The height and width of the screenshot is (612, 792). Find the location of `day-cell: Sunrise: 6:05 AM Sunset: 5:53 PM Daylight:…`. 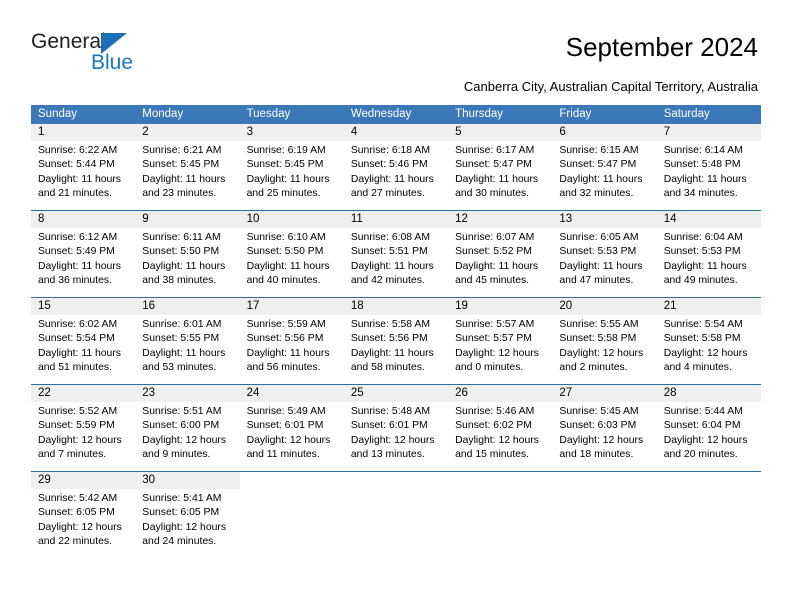

day-cell: Sunrise: 6:05 AM Sunset: 5:53 PM Daylight:… is located at coordinates (604, 262).